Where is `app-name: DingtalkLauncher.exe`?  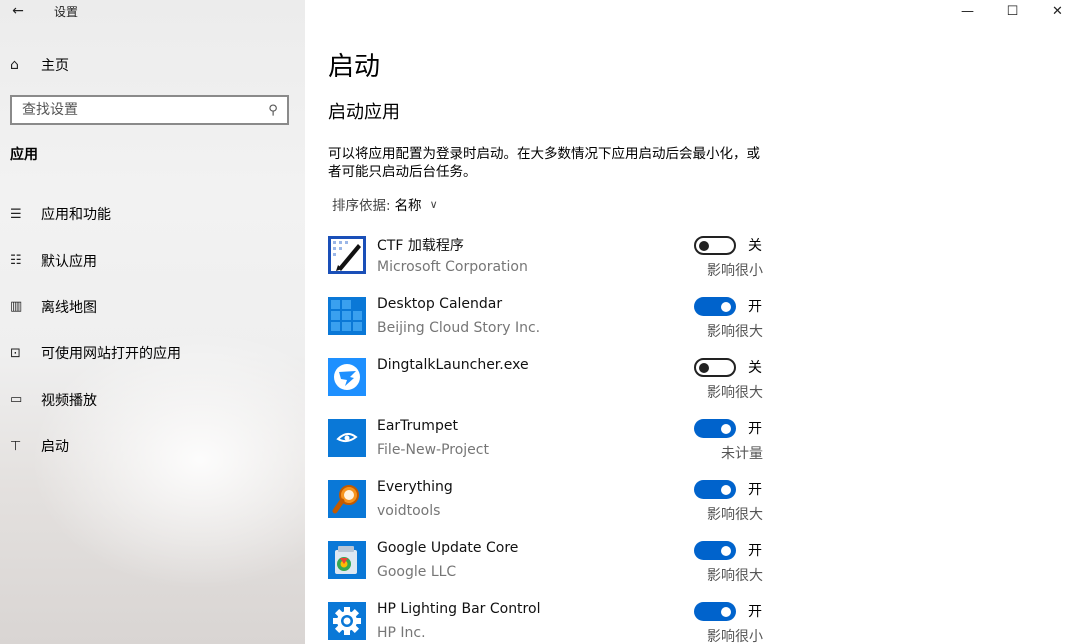 app-name: DingtalkLauncher.exe is located at coordinates (453, 365).